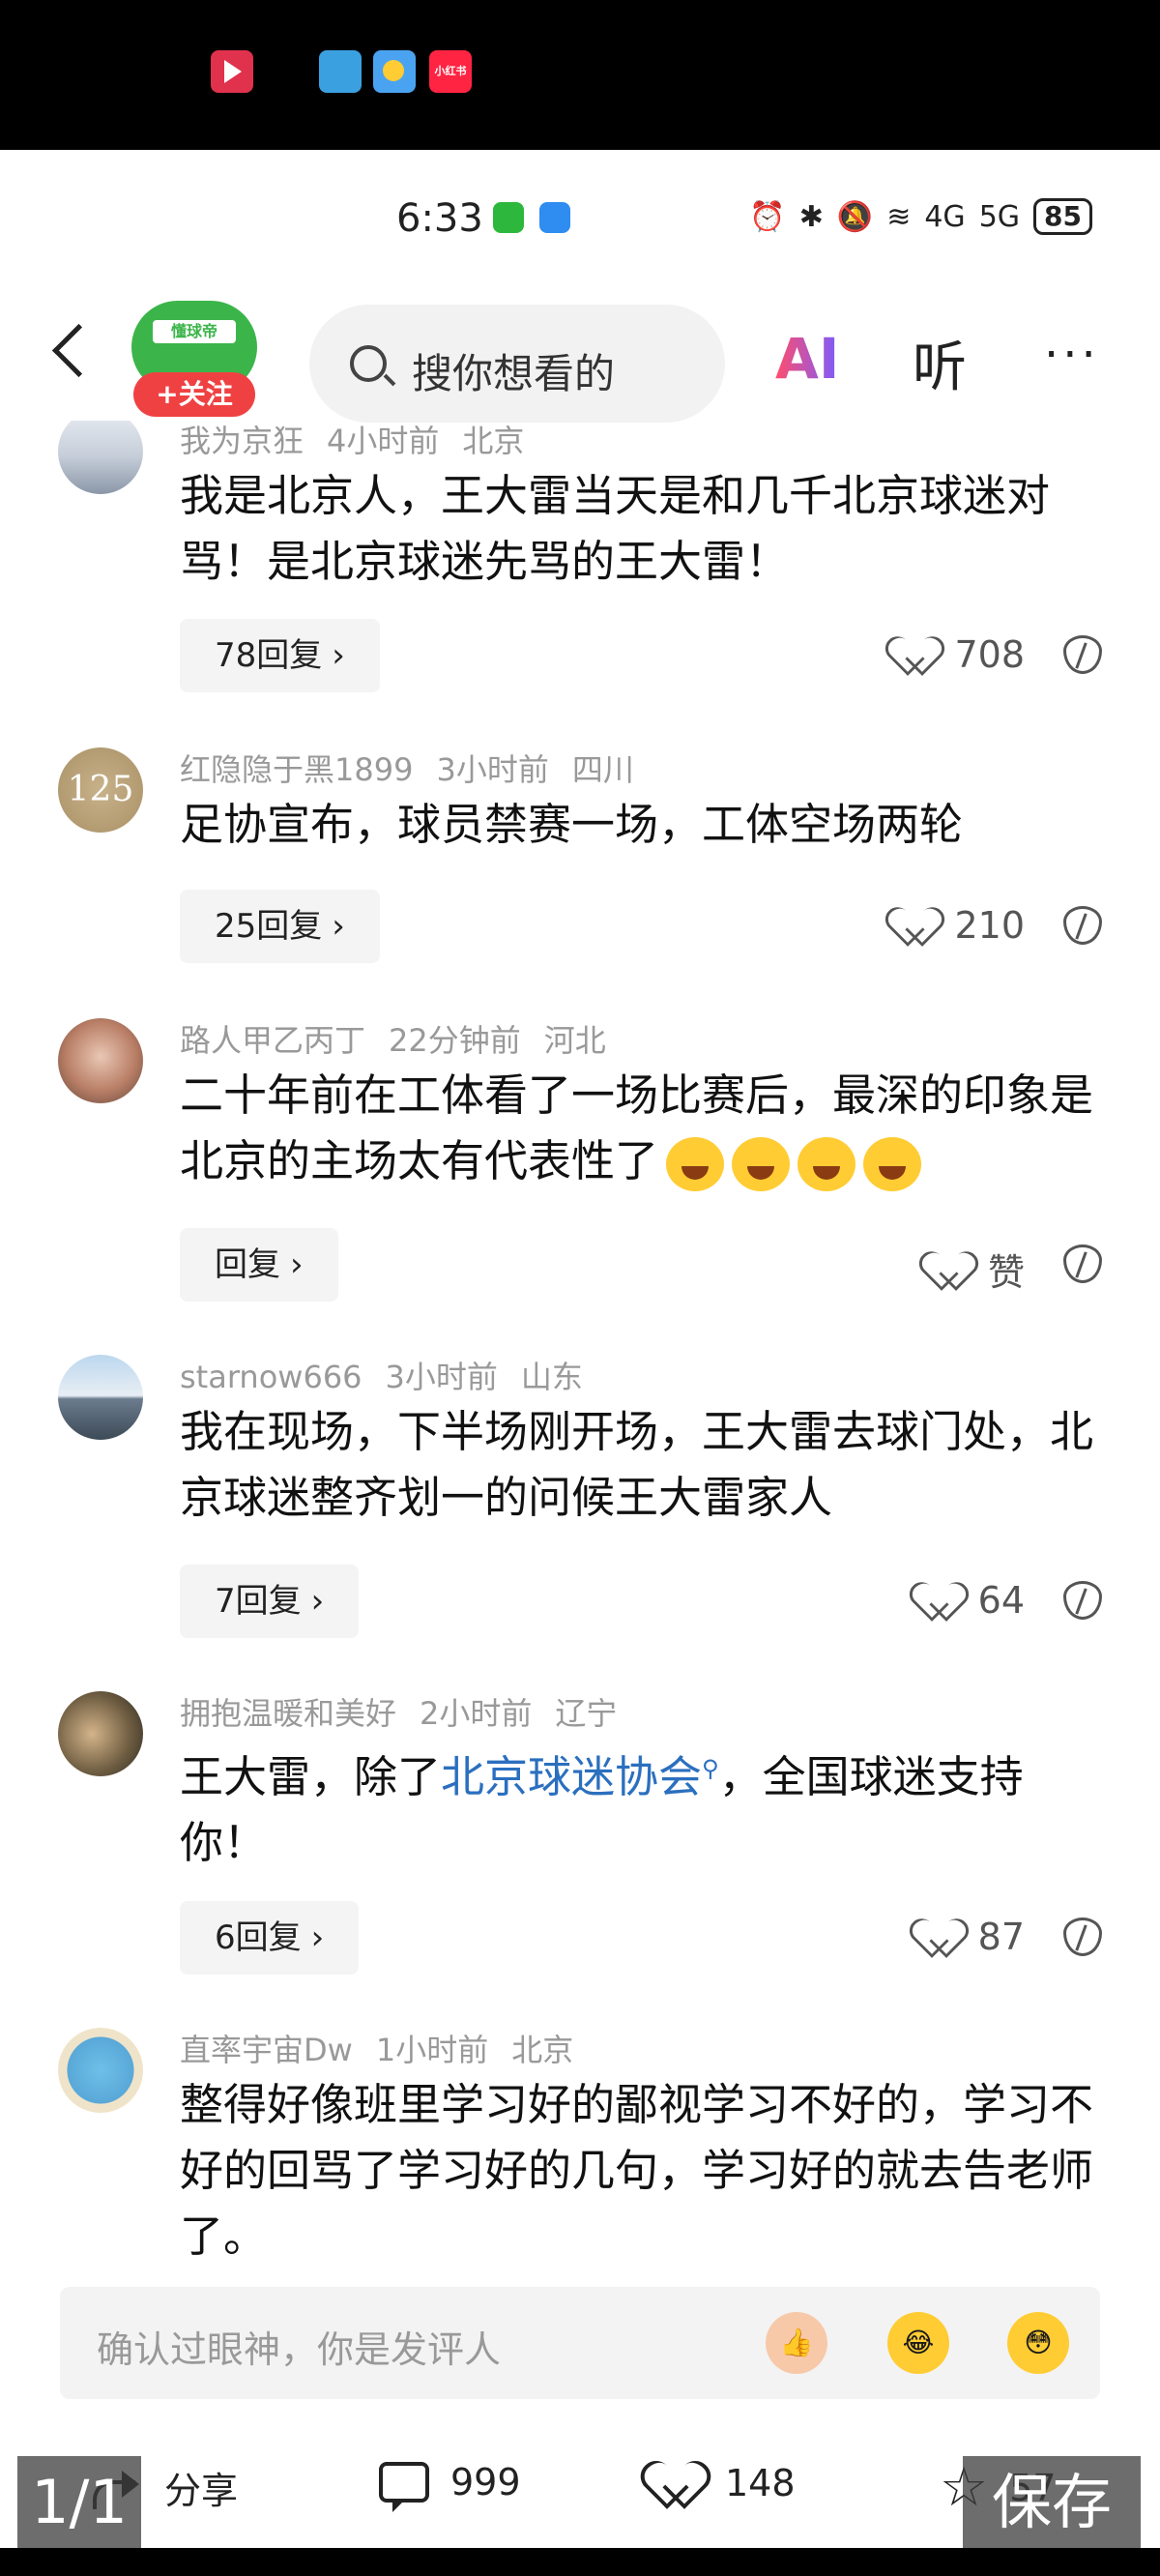  I want to click on like-button: 赞, so click(979, 1269).